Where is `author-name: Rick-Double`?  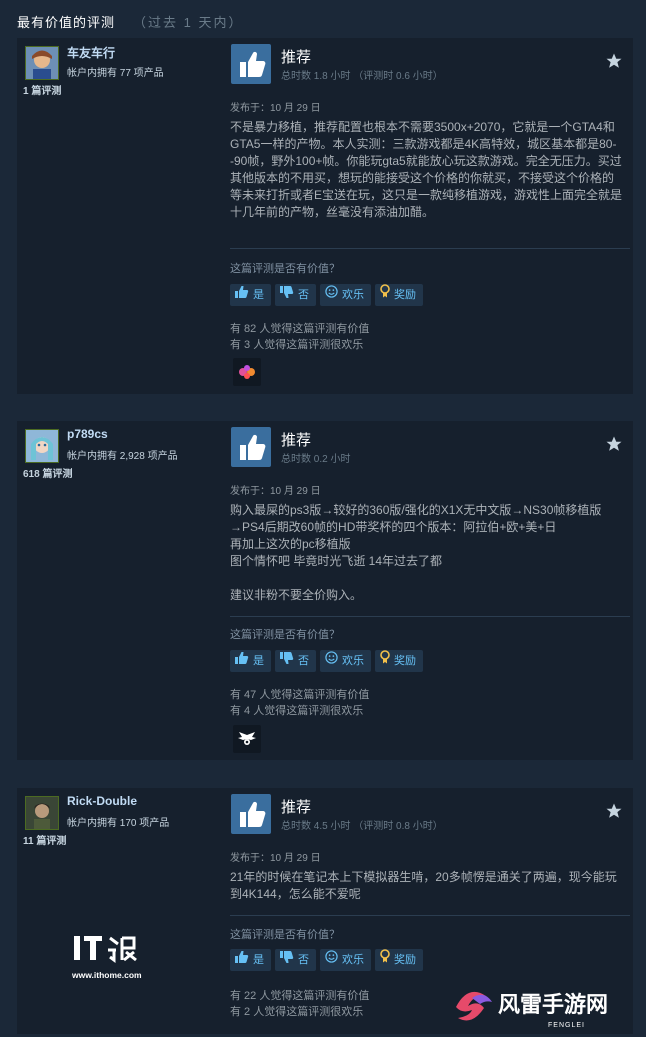
author-name: Rick-Double is located at coordinates (102, 801).